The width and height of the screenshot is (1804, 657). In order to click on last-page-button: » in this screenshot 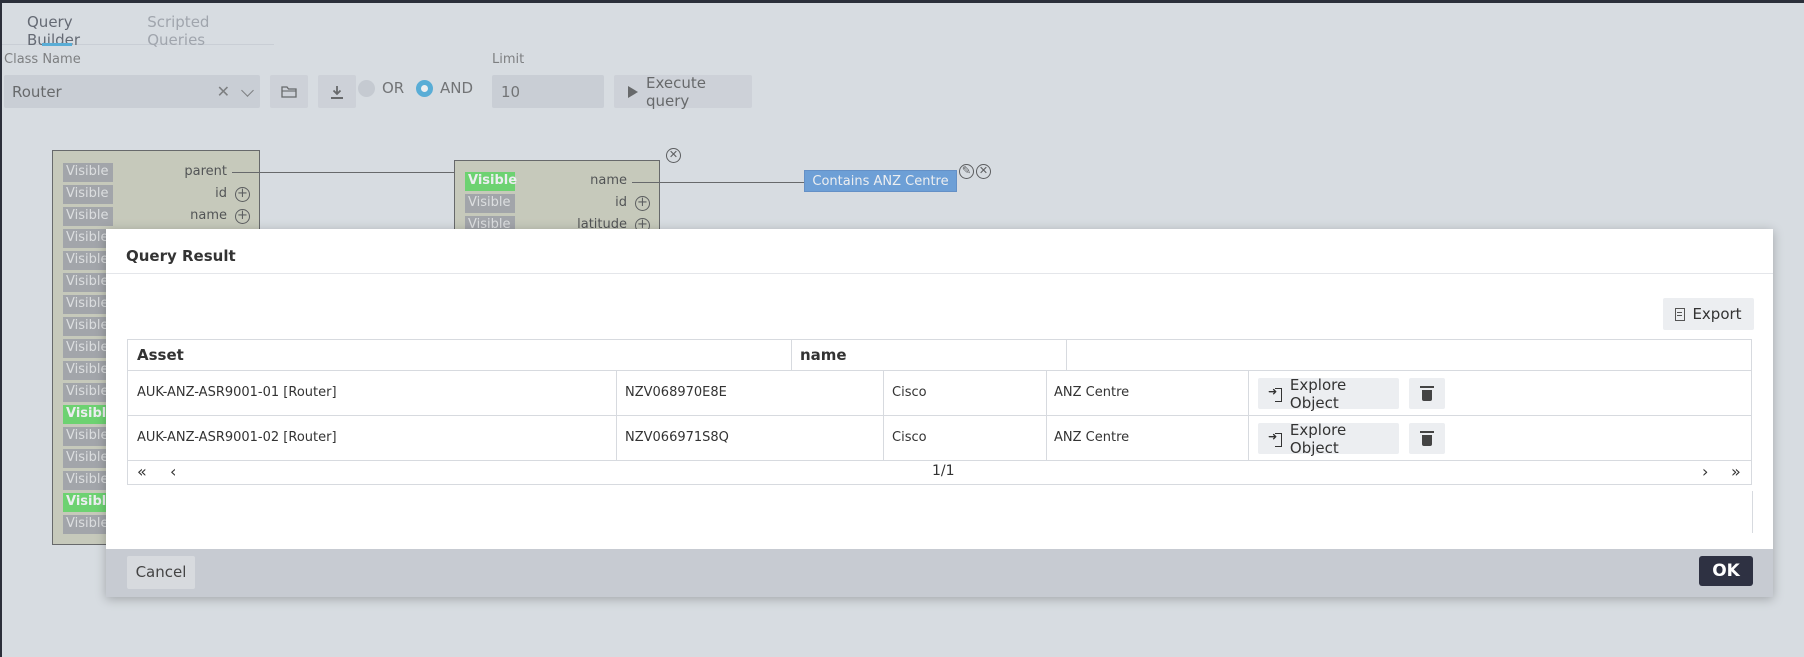, I will do `click(1736, 471)`.